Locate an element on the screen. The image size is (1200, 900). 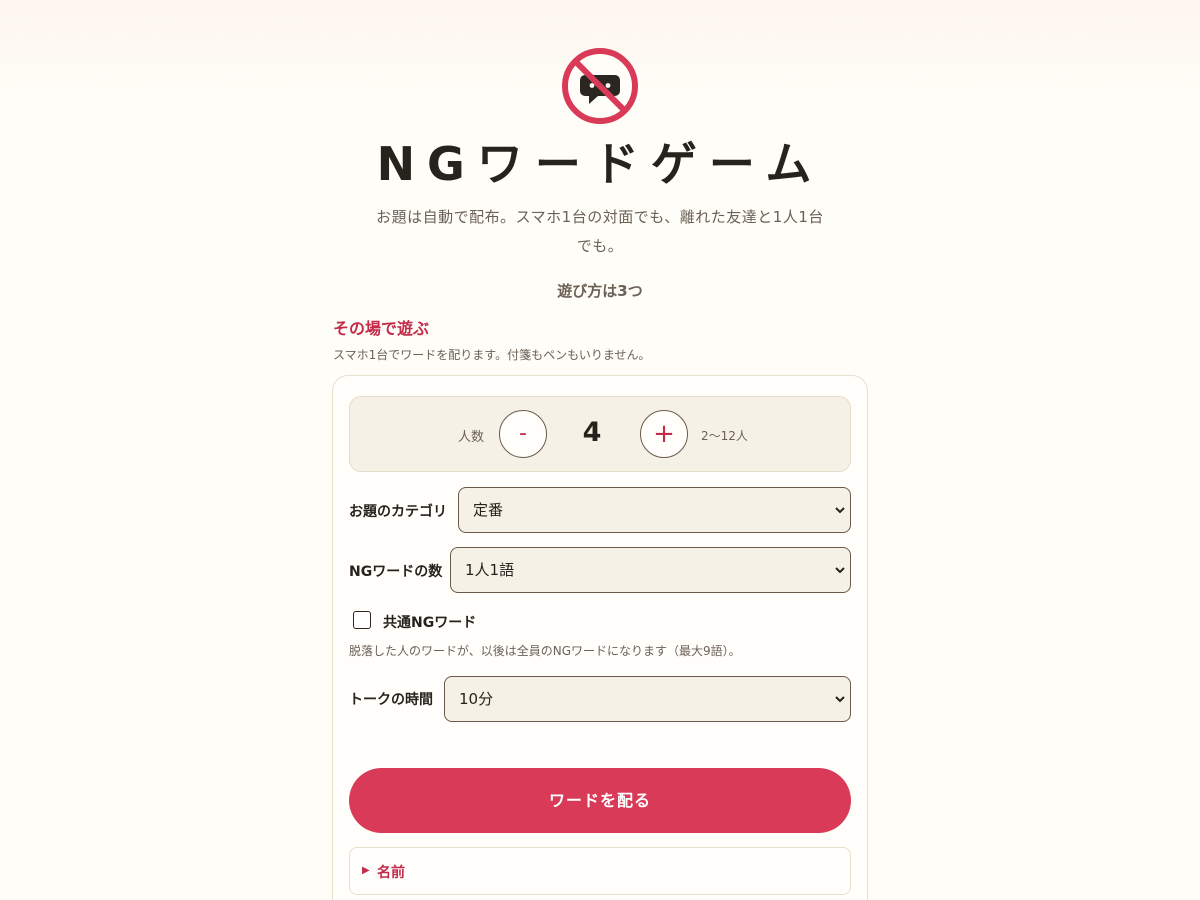
ng-count-select: 1人1語 is located at coordinates (650, 570).